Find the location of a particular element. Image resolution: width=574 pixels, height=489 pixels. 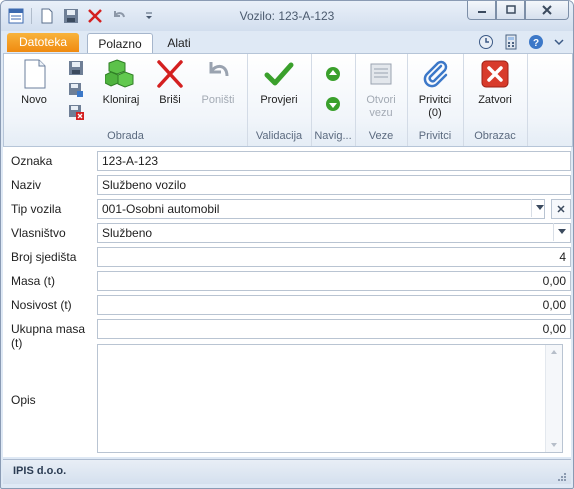

delete-button: Briši is located at coordinates (170, 82).